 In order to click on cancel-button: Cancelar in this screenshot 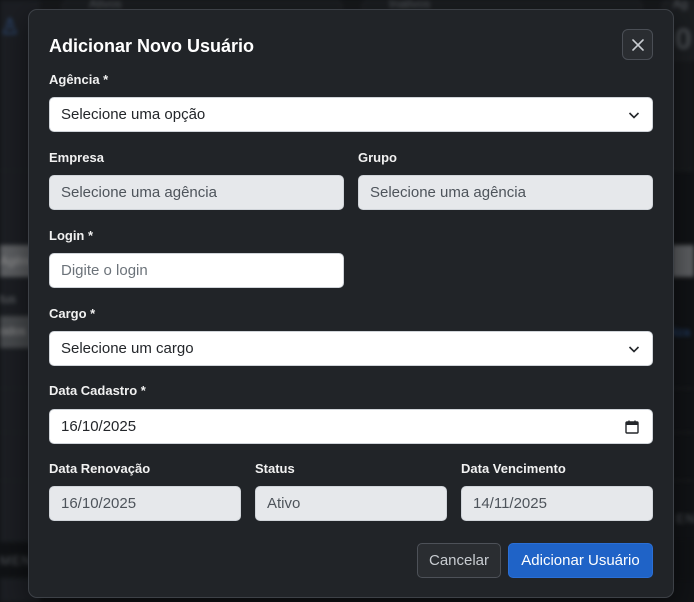, I will do `click(459, 560)`.